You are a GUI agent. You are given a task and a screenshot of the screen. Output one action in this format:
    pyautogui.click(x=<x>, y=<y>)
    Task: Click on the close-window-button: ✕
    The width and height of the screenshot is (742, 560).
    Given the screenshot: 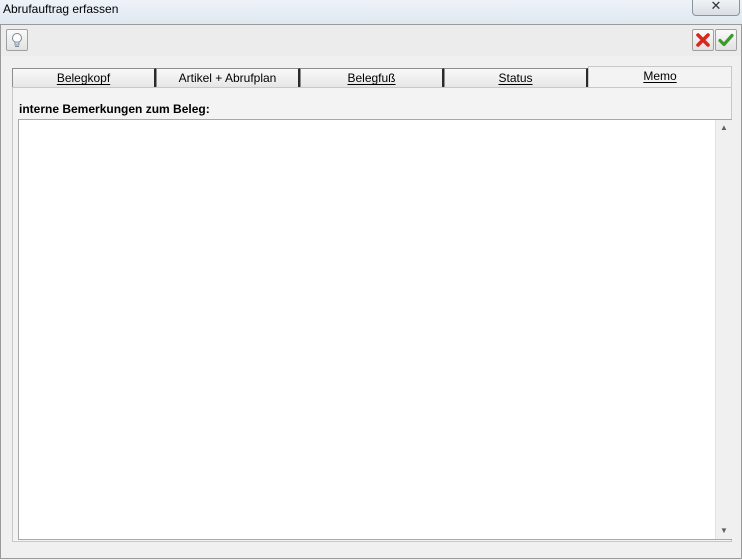 What is the action you would take?
    pyautogui.click(x=716, y=8)
    